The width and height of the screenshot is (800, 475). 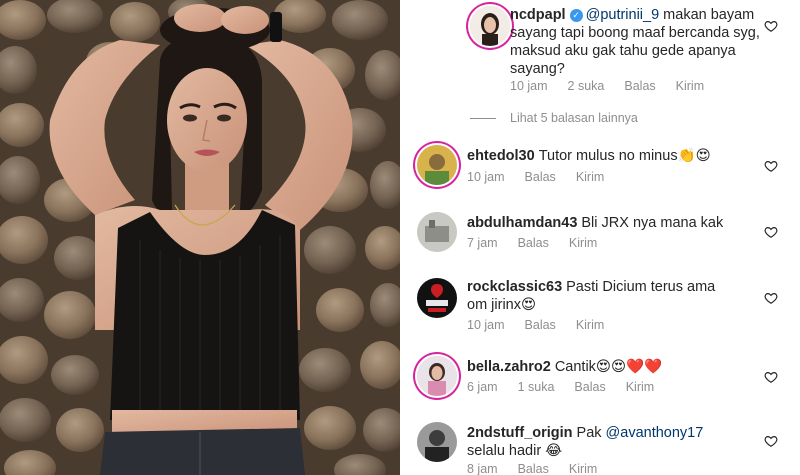 What do you see at coordinates (514, 287) in the screenshot?
I see `comment-username: rockclassic63` at bounding box center [514, 287].